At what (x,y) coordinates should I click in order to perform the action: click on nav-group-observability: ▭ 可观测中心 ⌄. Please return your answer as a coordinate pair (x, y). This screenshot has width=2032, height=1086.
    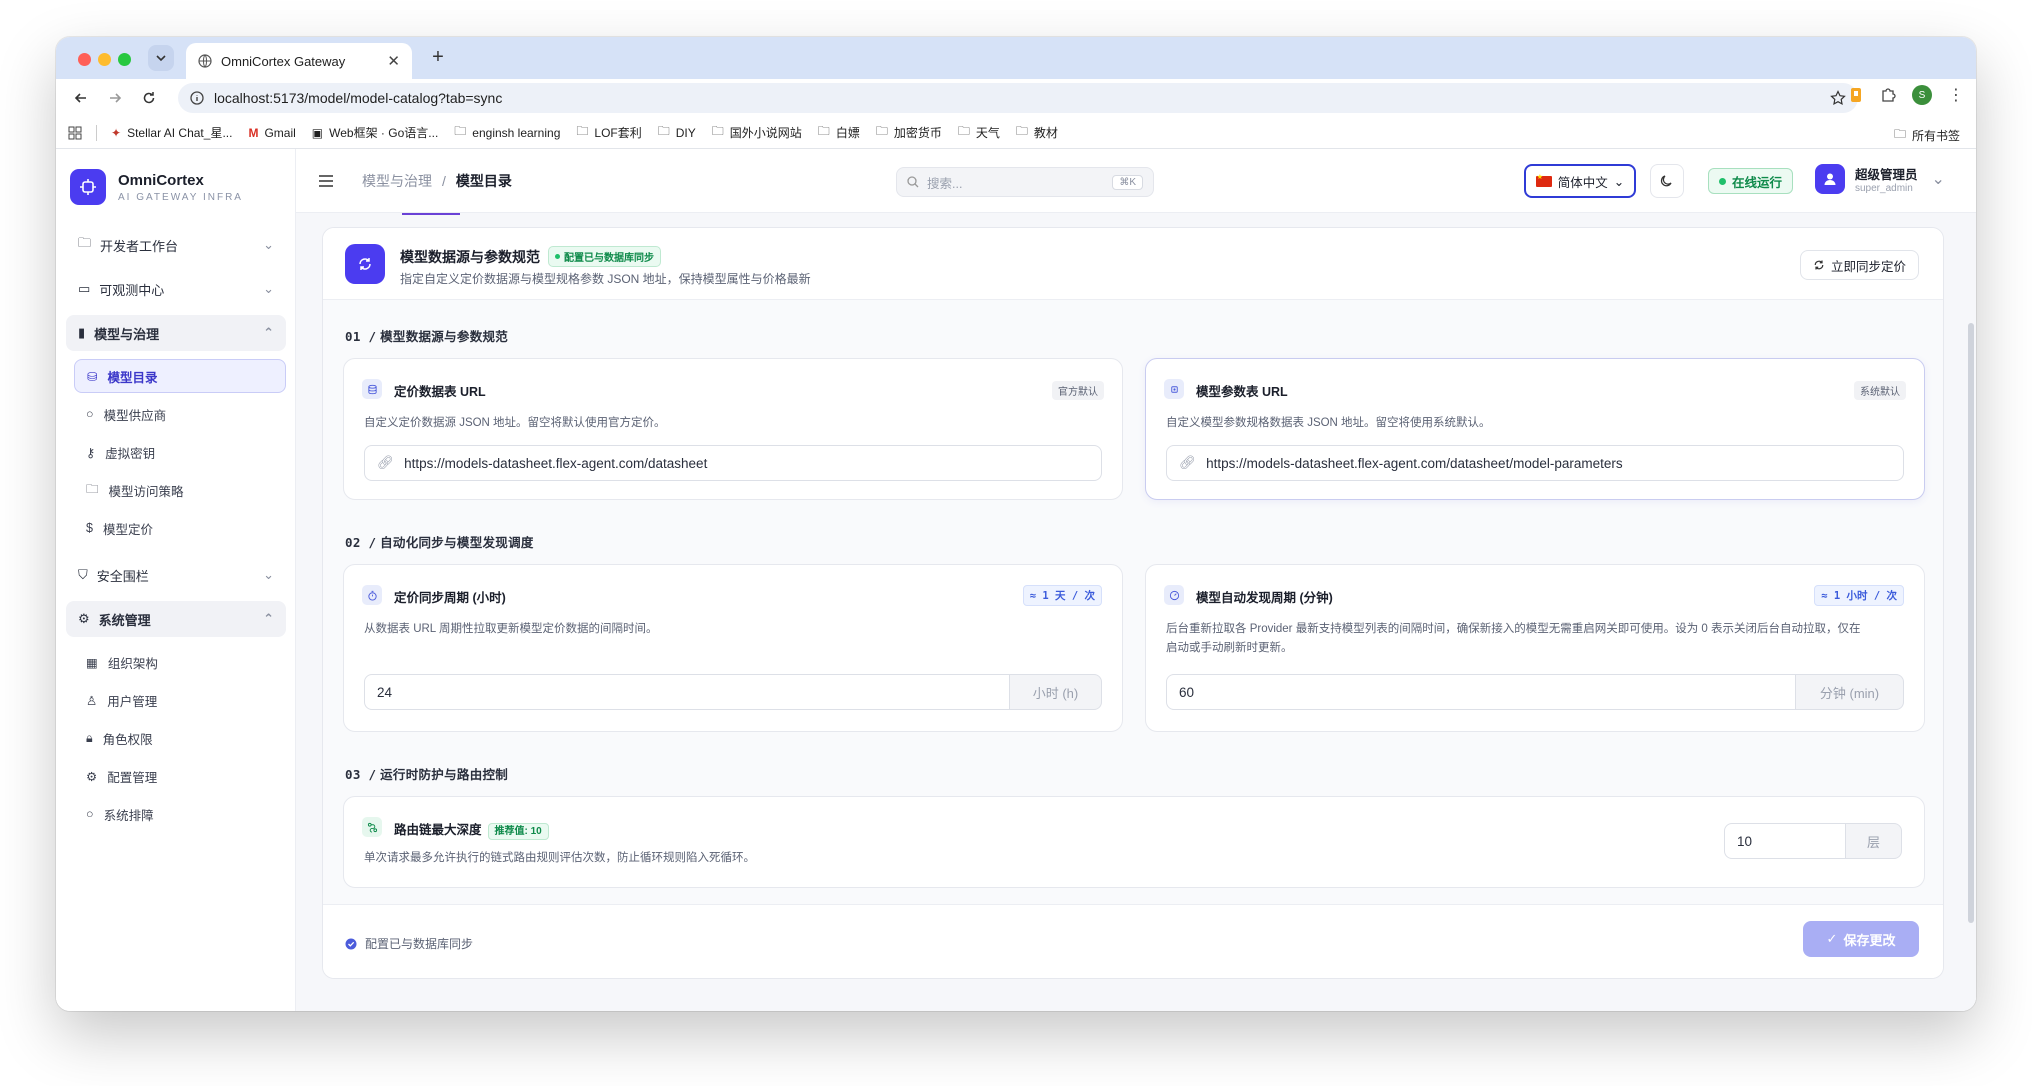
    Looking at the image, I should click on (176, 289).